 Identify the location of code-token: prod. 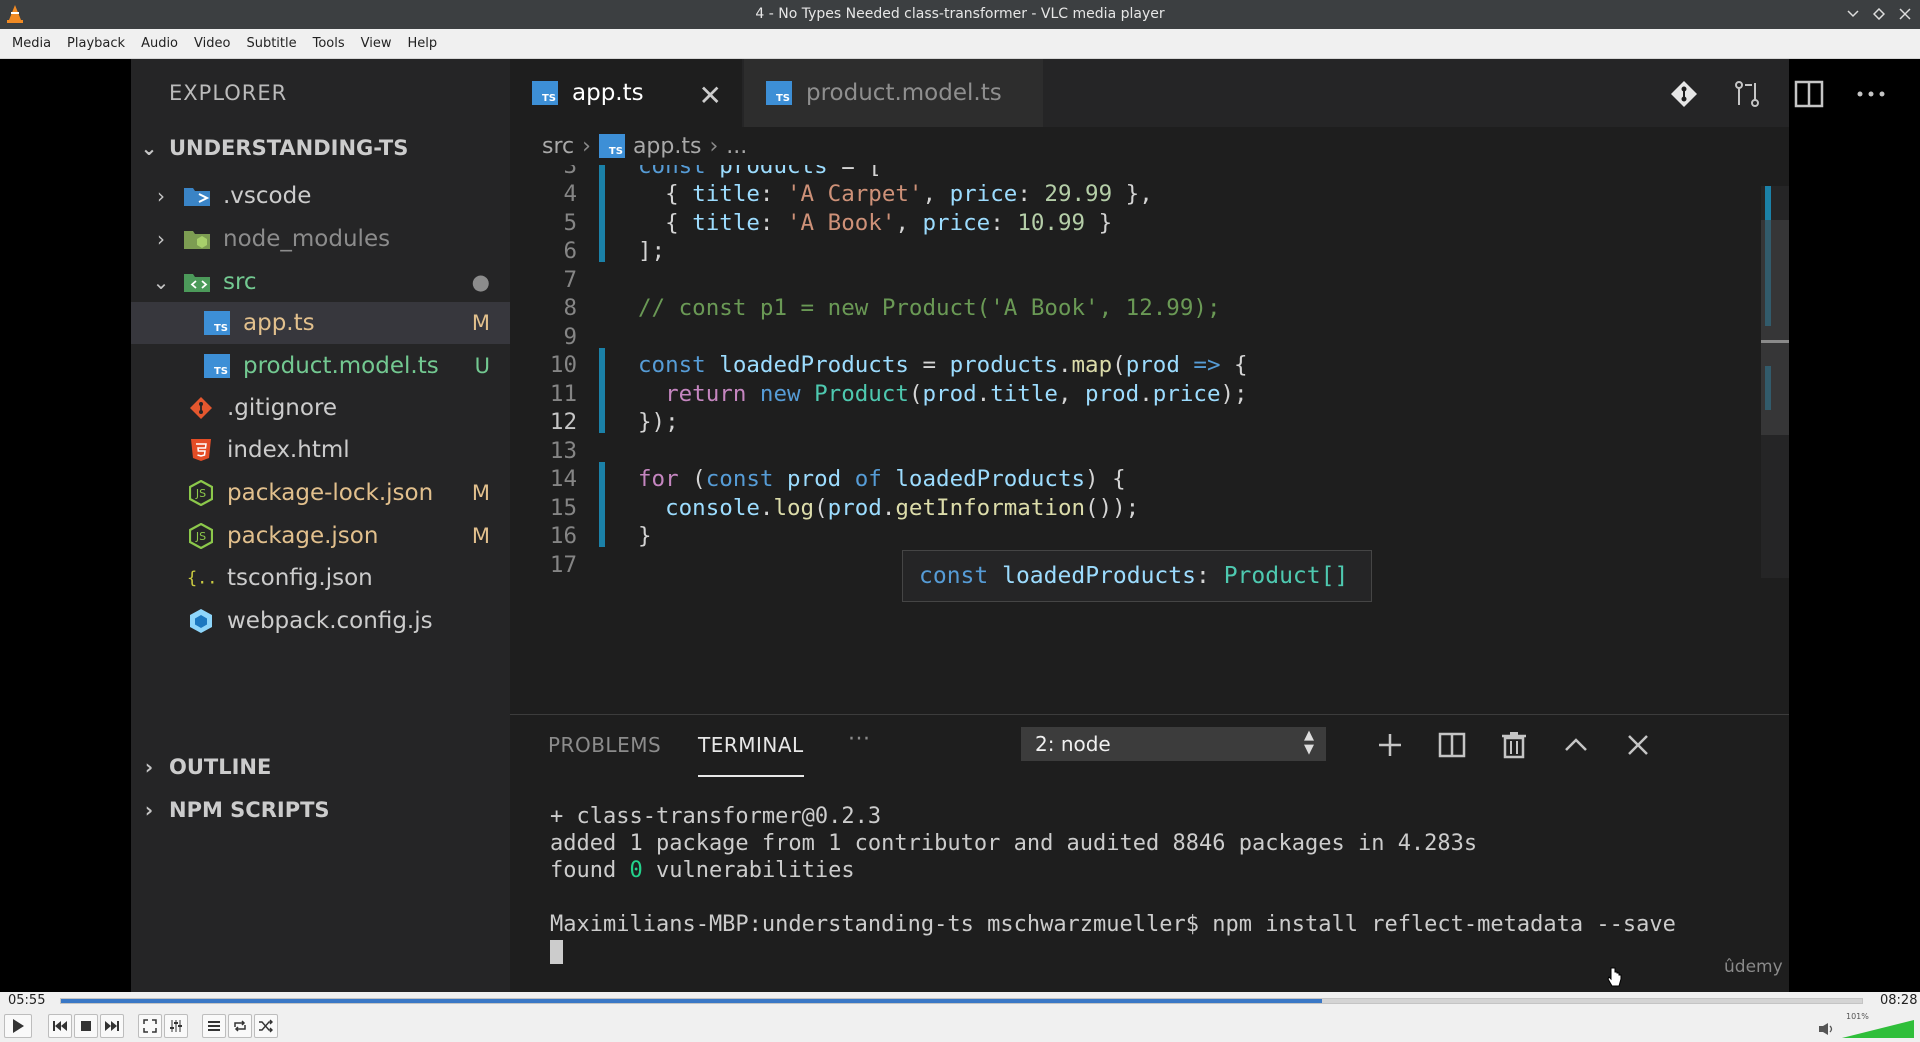
(854, 507).